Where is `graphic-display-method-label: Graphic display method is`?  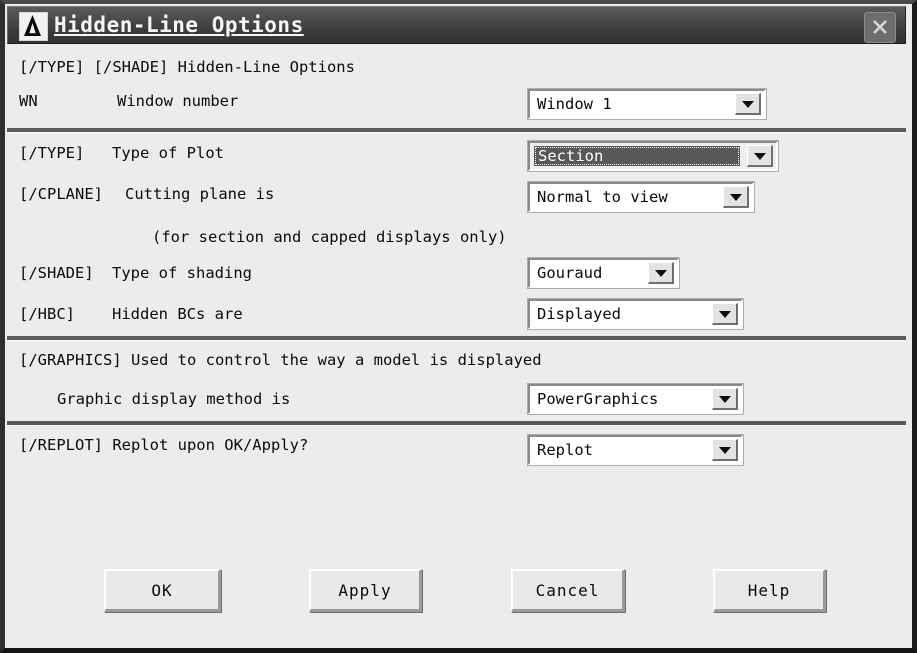
graphic-display-method-label: Graphic display method is is located at coordinates (174, 399).